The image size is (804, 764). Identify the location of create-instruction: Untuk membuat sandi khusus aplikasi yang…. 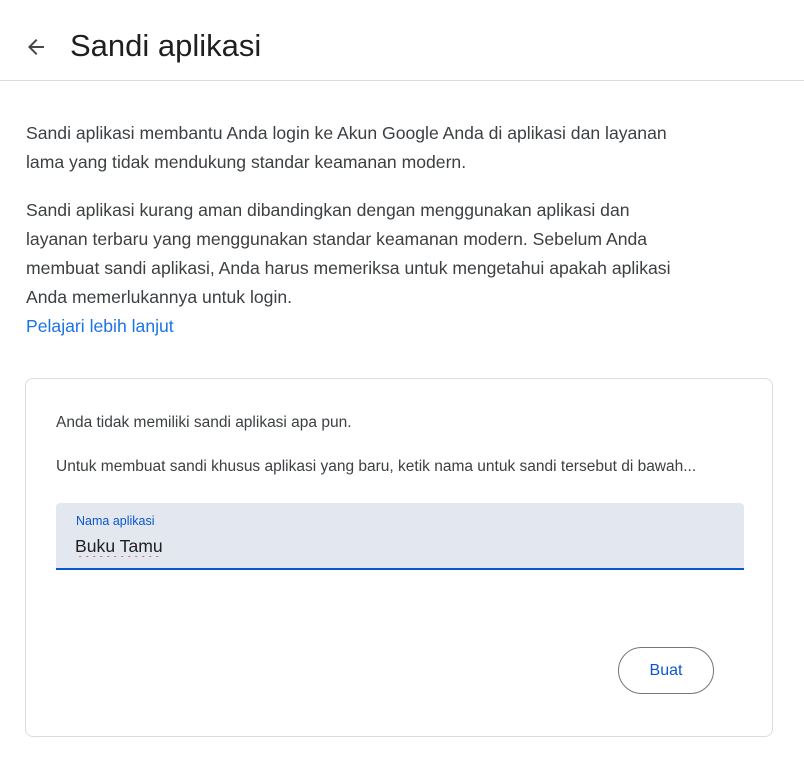
(376, 466).